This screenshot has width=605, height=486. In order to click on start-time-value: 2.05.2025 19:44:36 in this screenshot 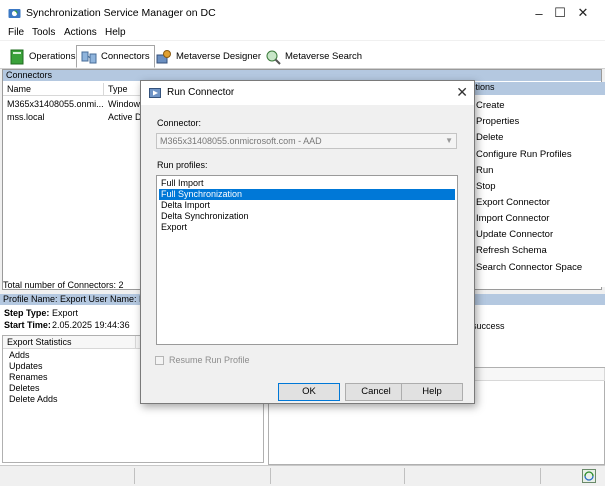, I will do `click(91, 325)`.